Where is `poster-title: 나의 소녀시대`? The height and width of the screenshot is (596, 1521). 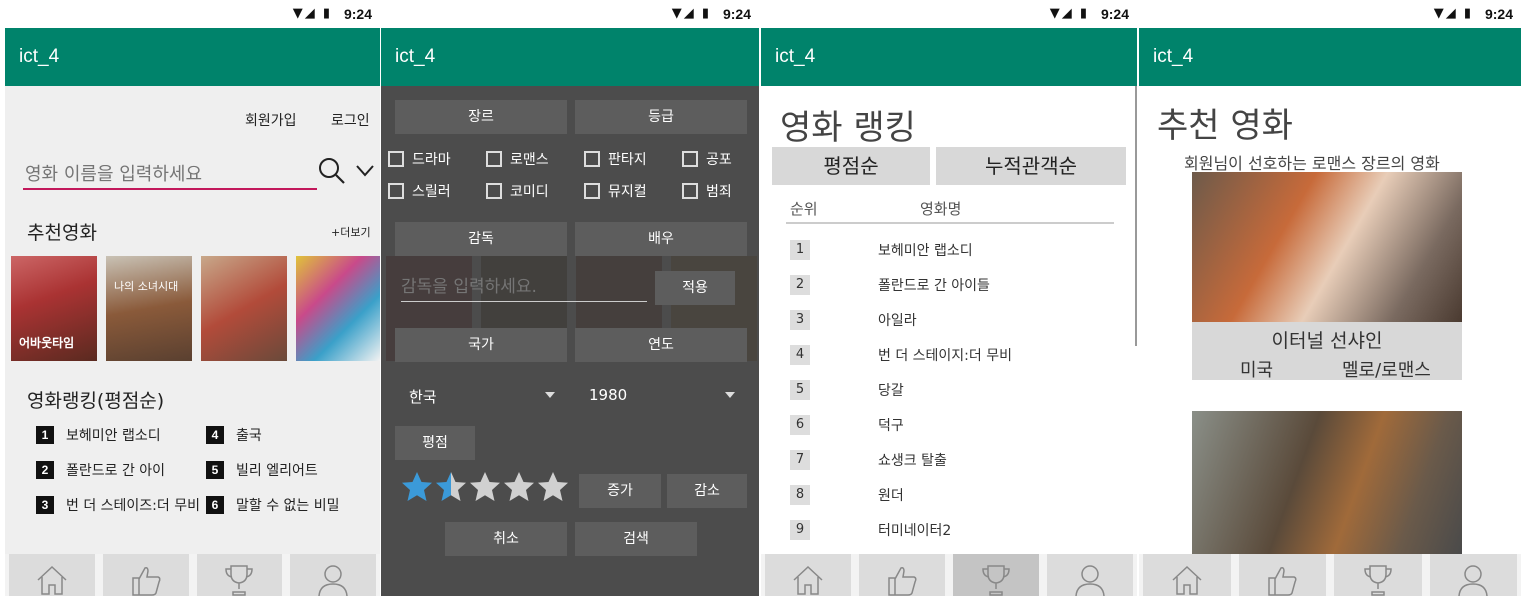 poster-title: 나의 소녀시대 is located at coordinates (146, 286).